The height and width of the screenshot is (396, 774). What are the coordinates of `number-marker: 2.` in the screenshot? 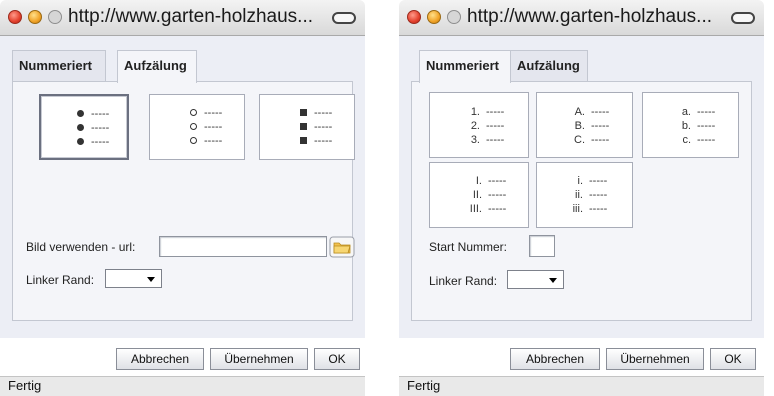 It's located at (475, 126).